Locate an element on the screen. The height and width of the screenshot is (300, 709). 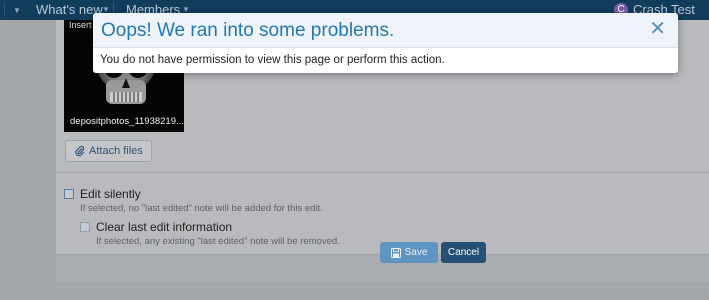
dialog-header: Oops! We ran into some problems. ✕ is located at coordinates (385, 30).